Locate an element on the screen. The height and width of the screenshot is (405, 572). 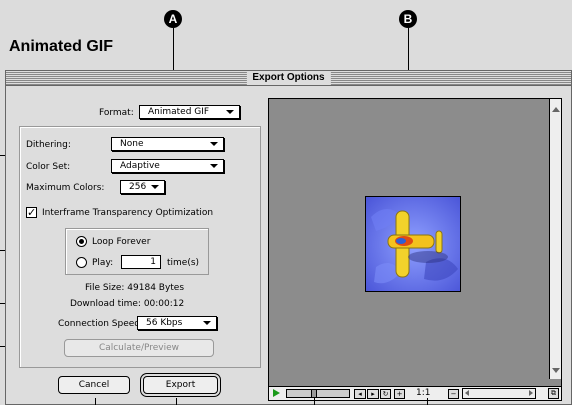
slider-thumb is located at coordinates (314, 393).